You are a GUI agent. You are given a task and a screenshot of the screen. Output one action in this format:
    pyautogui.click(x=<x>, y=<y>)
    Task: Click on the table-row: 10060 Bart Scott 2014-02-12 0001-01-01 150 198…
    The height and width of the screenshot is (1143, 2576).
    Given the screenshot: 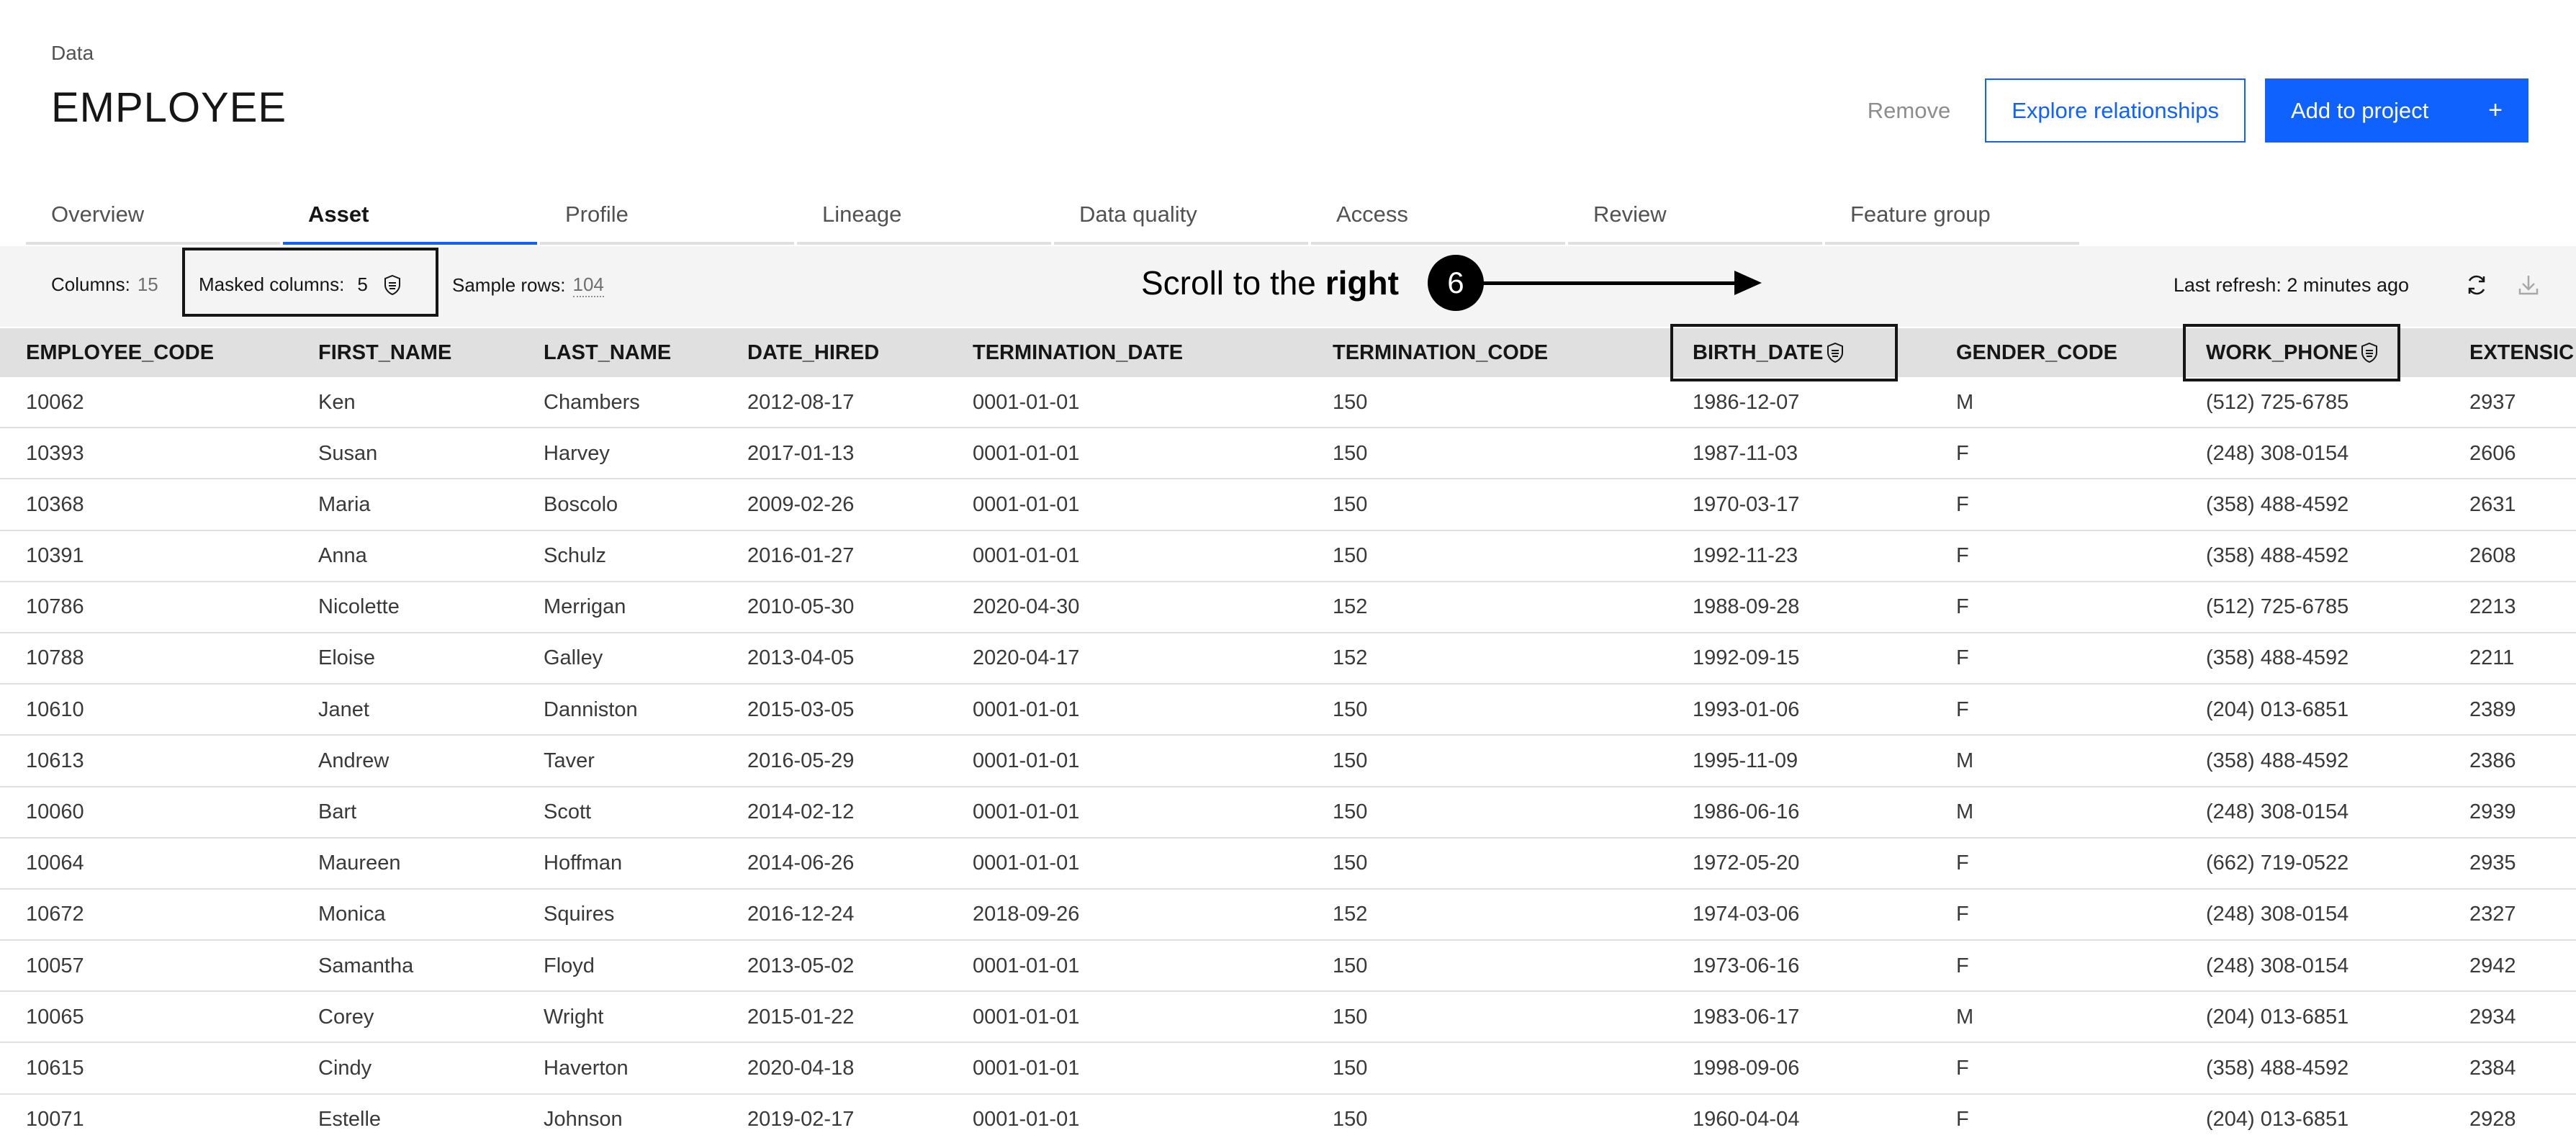 What is the action you would take?
    pyautogui.click(x=1288, y=813)
    